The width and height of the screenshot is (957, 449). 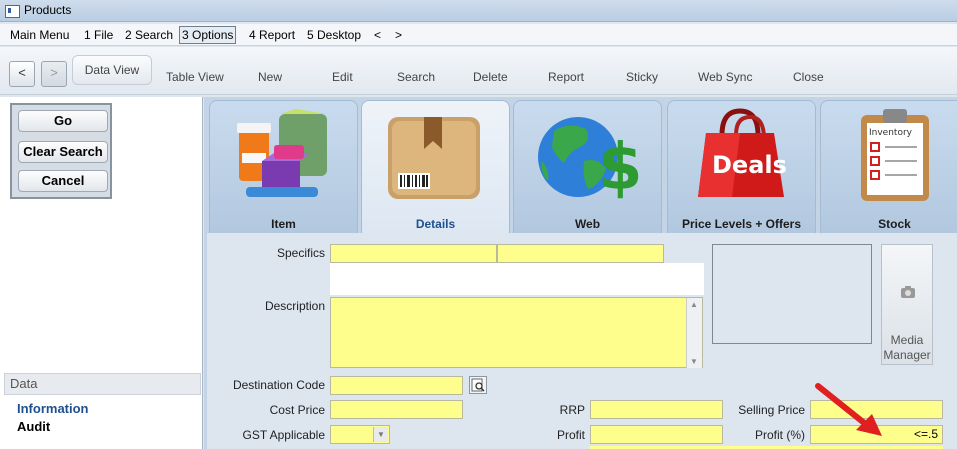 What do you see at coordinates (294, 306) in the screenshot?
I see `description-label: Description` at bounding box center [294, 306].